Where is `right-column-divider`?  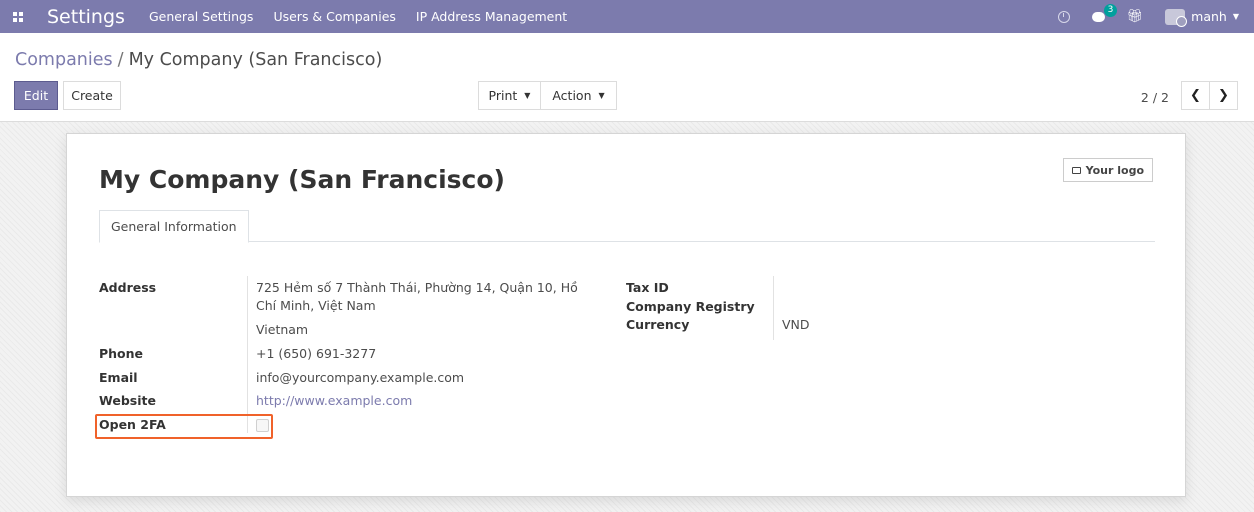
right-column-divider is located at coordinates (773, 308).